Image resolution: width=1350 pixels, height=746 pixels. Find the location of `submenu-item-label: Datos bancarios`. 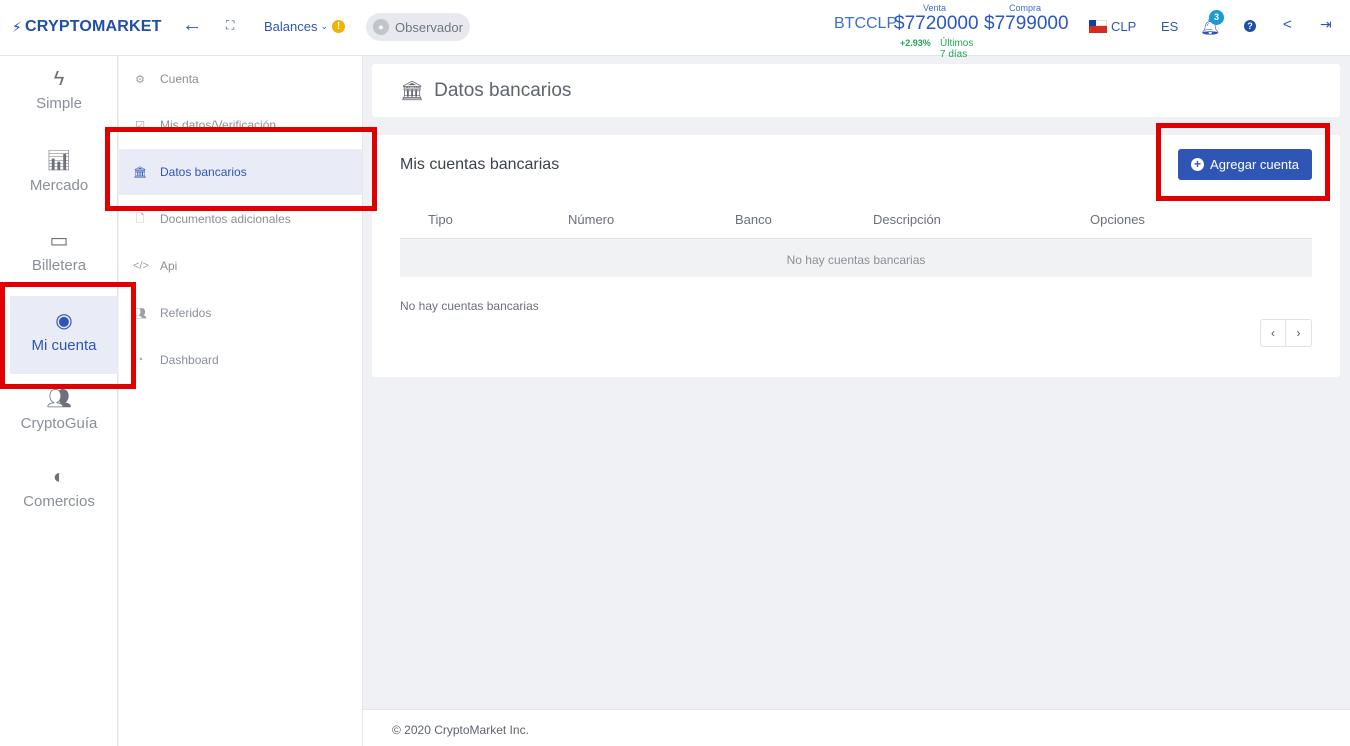

submenu-item-label: Datos bancarios is located at coordinates (203, 172).